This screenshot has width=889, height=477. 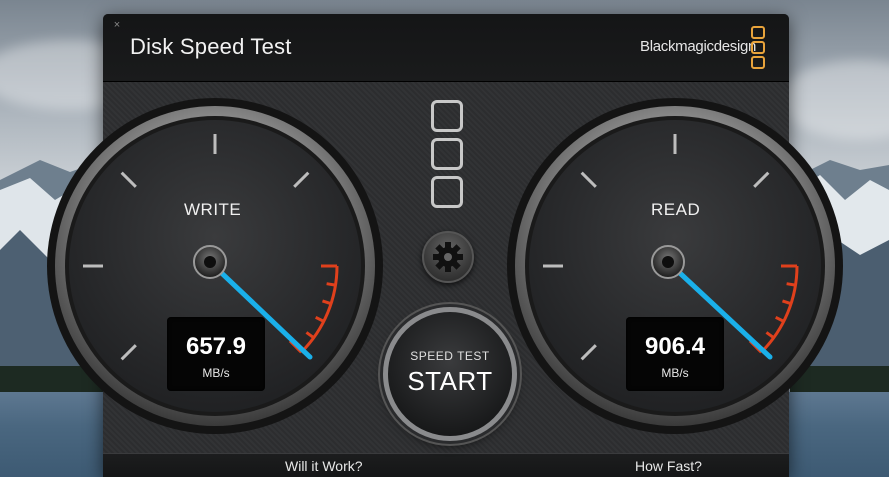 I want to click on read-readout: 906.4 MB/s, so click(x=675, y=354).